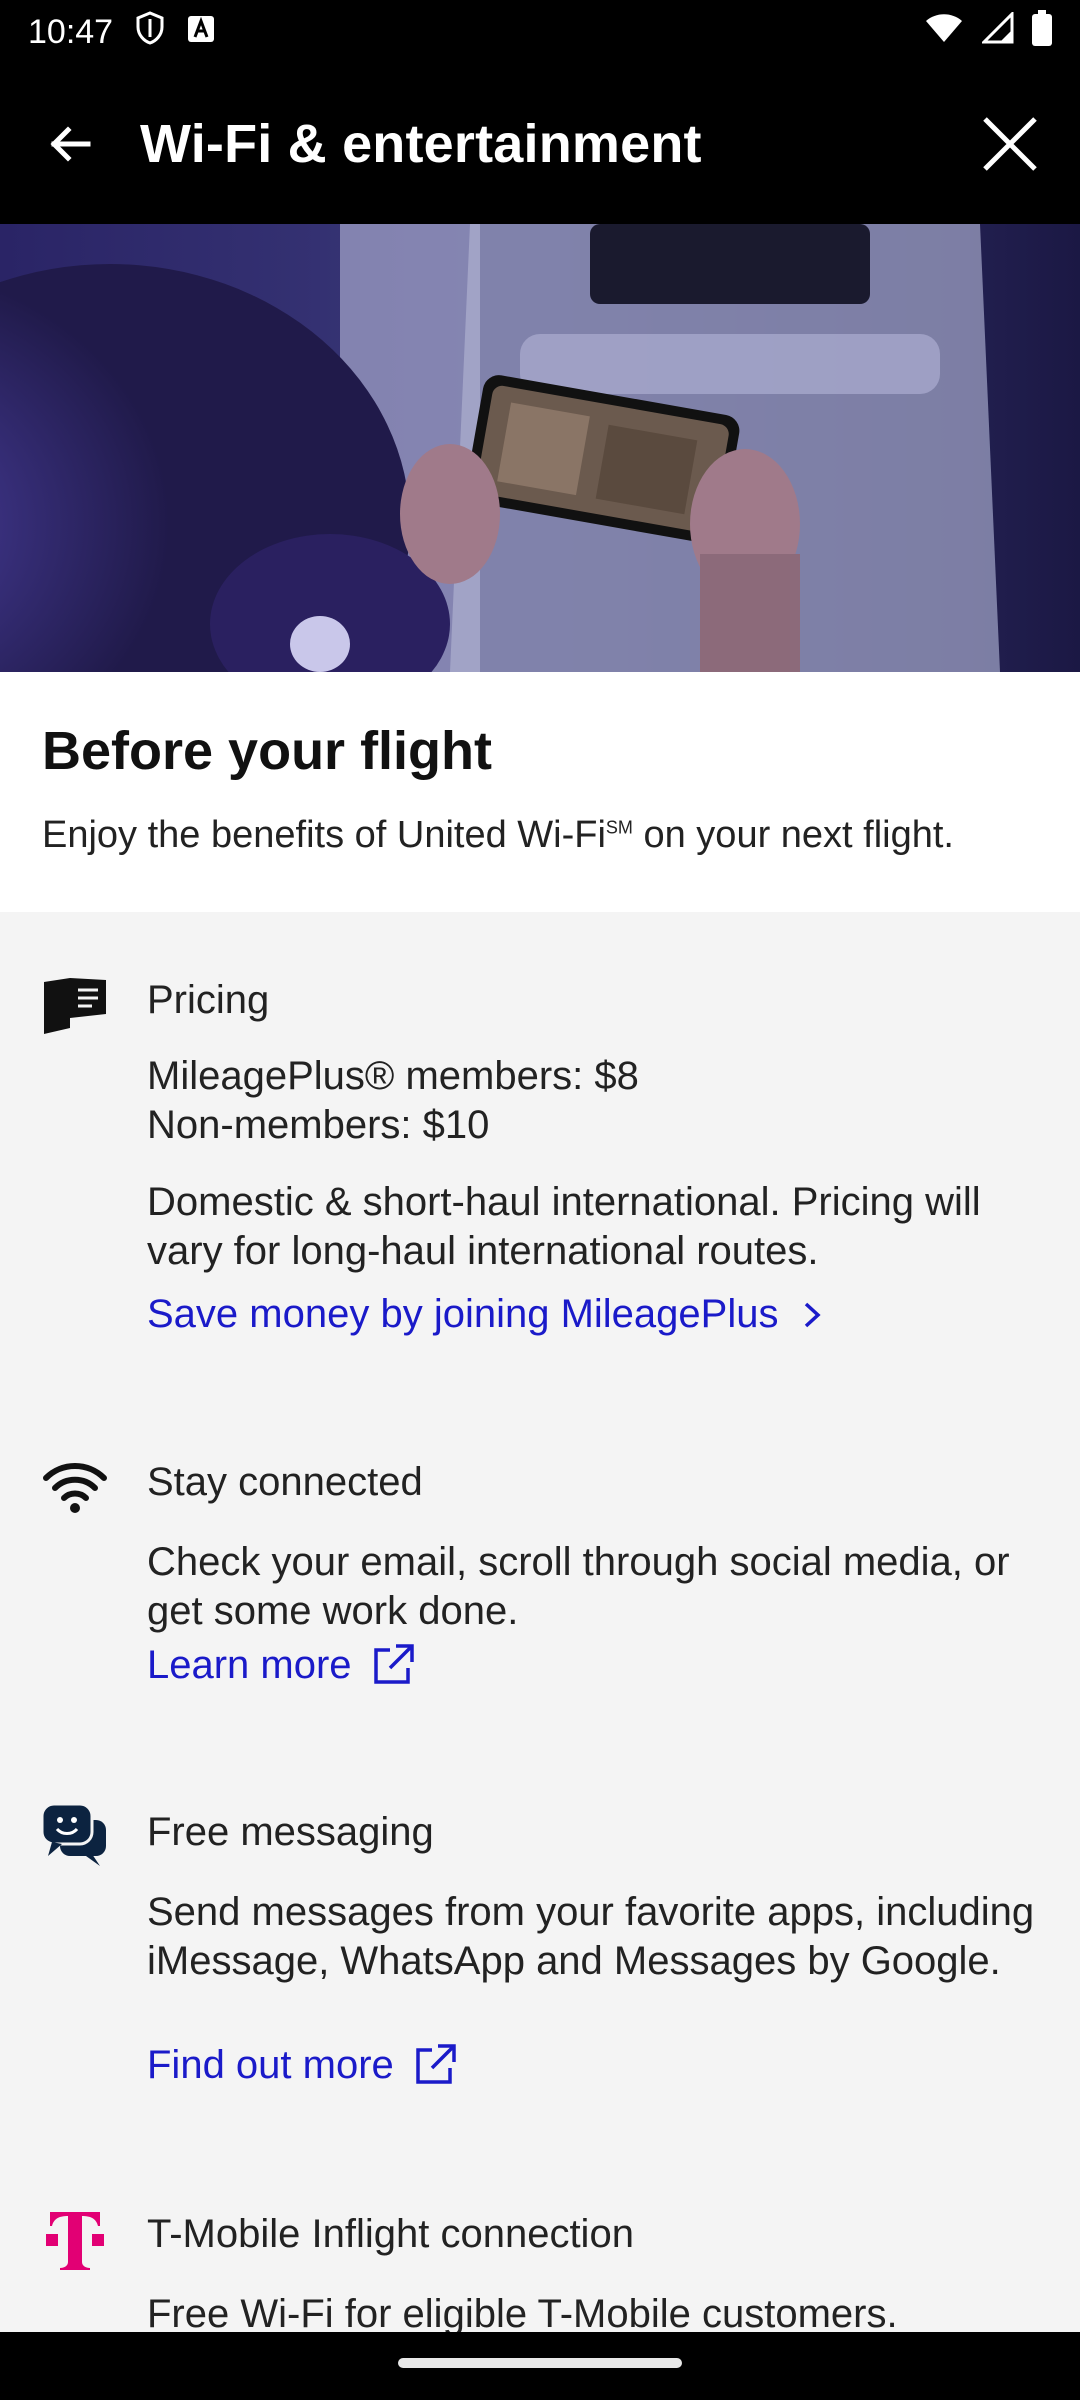  Describe the element at coordinates (290, 1832) in the screenshot. I see `free-messaging-title: Free messaging` at that location.